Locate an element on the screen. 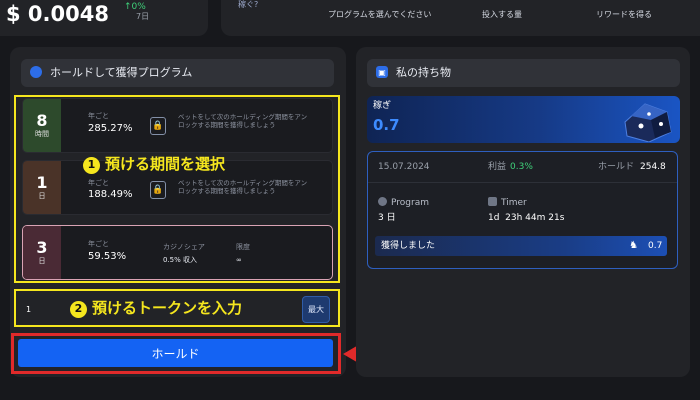  annotation-step-1: 1 is located at coordinates (91, 165).